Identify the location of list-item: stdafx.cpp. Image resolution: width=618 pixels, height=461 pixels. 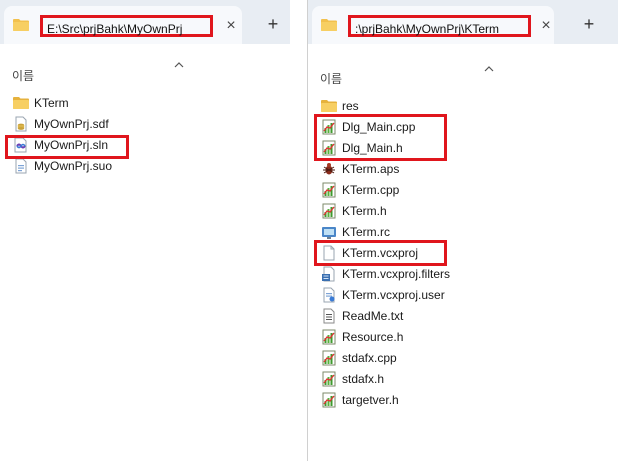
(463, 358).